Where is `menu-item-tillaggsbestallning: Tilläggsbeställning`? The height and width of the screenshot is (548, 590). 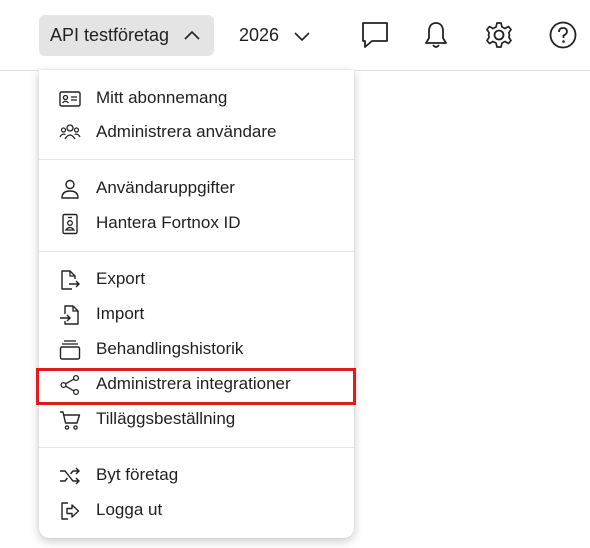 menu-item-tillaggsbestallning: Tilläggsbeställning is located at coordinates (196, 419).